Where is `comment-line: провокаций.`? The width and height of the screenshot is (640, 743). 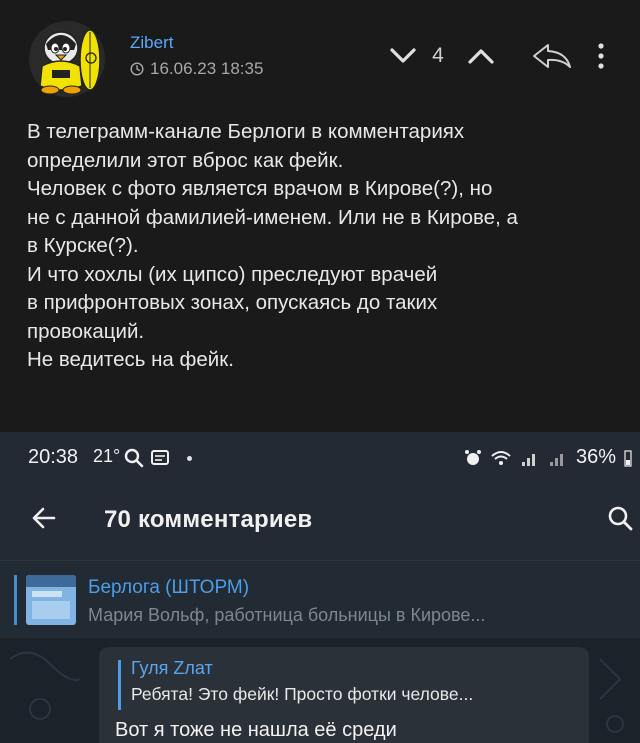
comment-line: провокаций. is located at coordinates (86, 331).